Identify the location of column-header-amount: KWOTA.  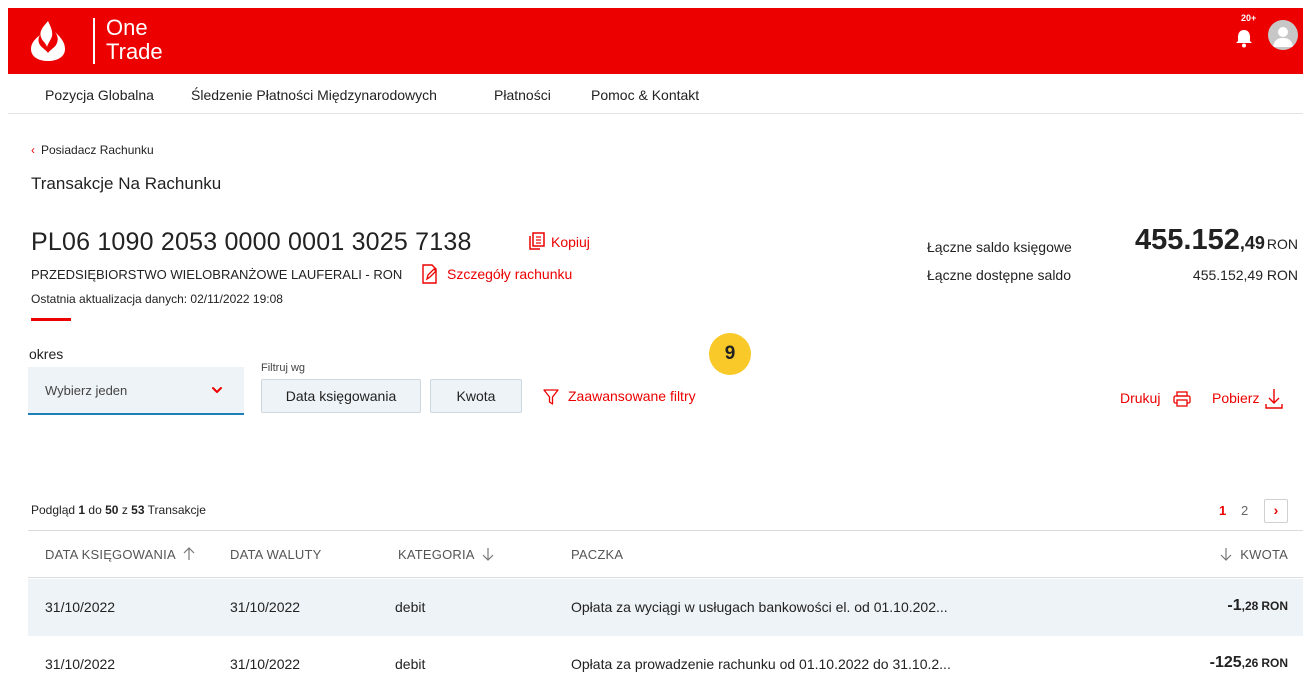
(1254, 554).